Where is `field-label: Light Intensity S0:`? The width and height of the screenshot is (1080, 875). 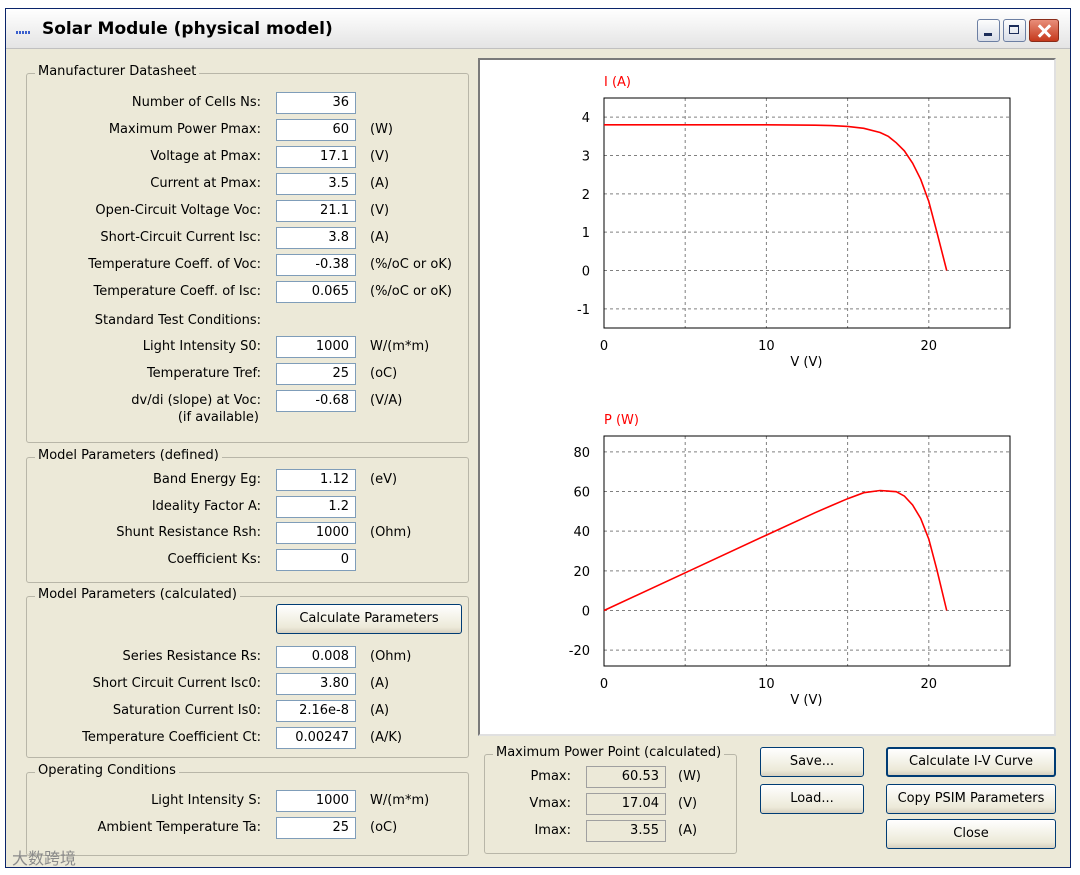
field-label: Light Intensity S0: is located at coordinates (201, 346).